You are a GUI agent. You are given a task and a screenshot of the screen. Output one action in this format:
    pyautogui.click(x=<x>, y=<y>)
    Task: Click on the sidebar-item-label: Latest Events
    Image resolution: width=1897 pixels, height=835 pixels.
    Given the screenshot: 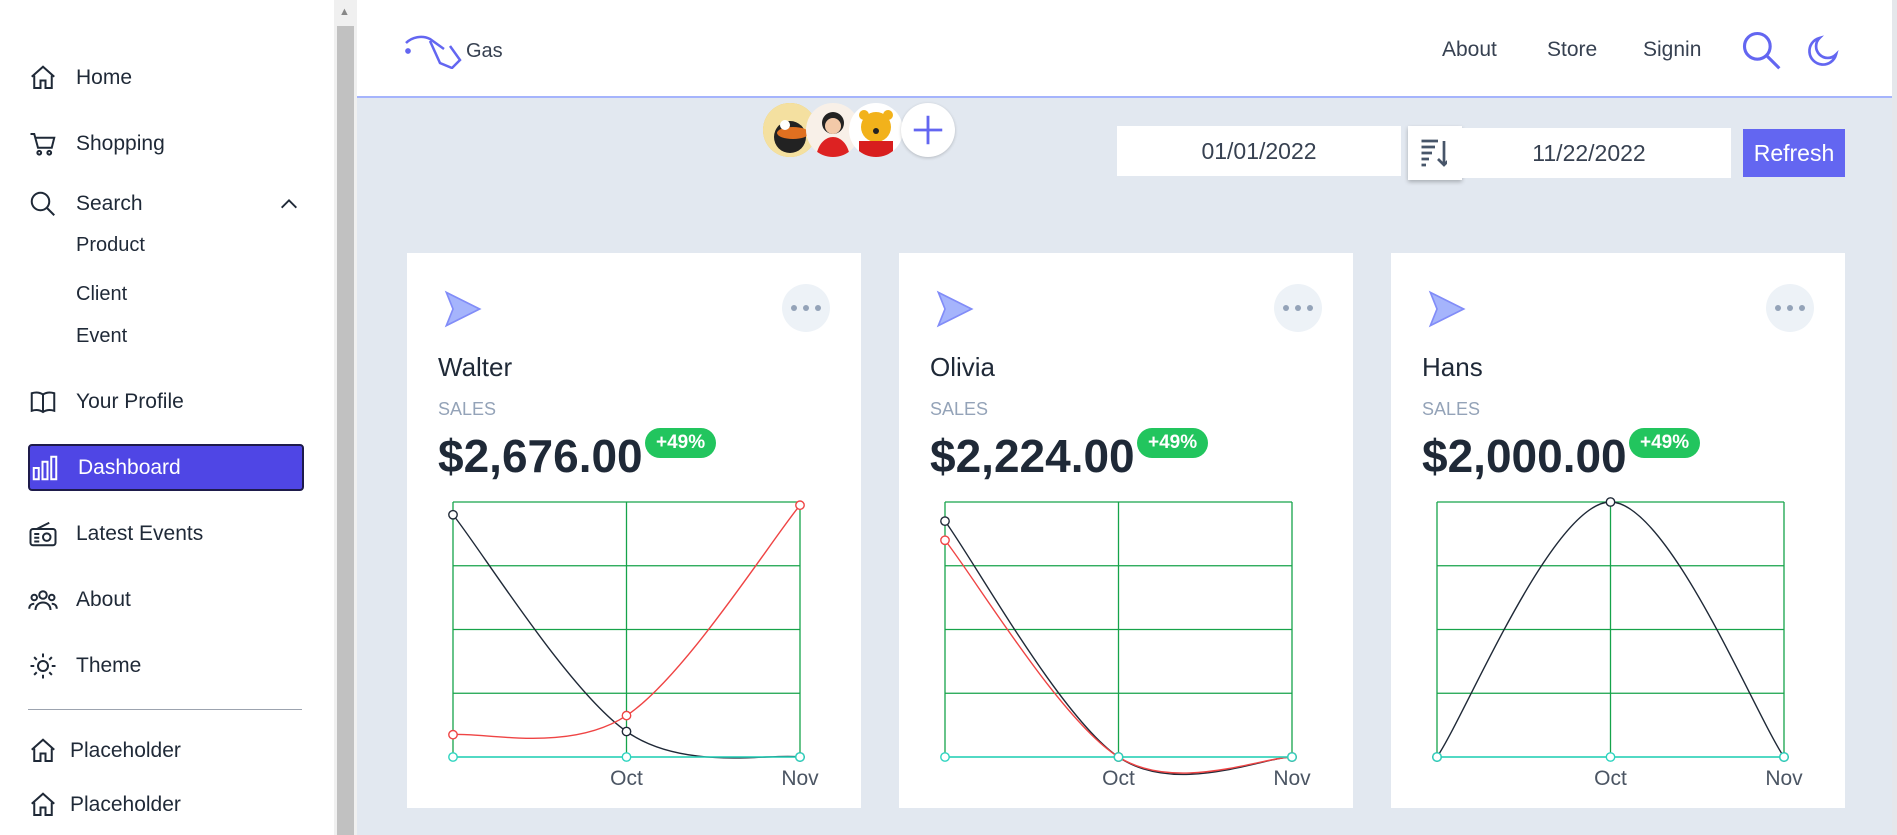 What is the action you would take?
    pyautogui.click(x=140, y=533)
    